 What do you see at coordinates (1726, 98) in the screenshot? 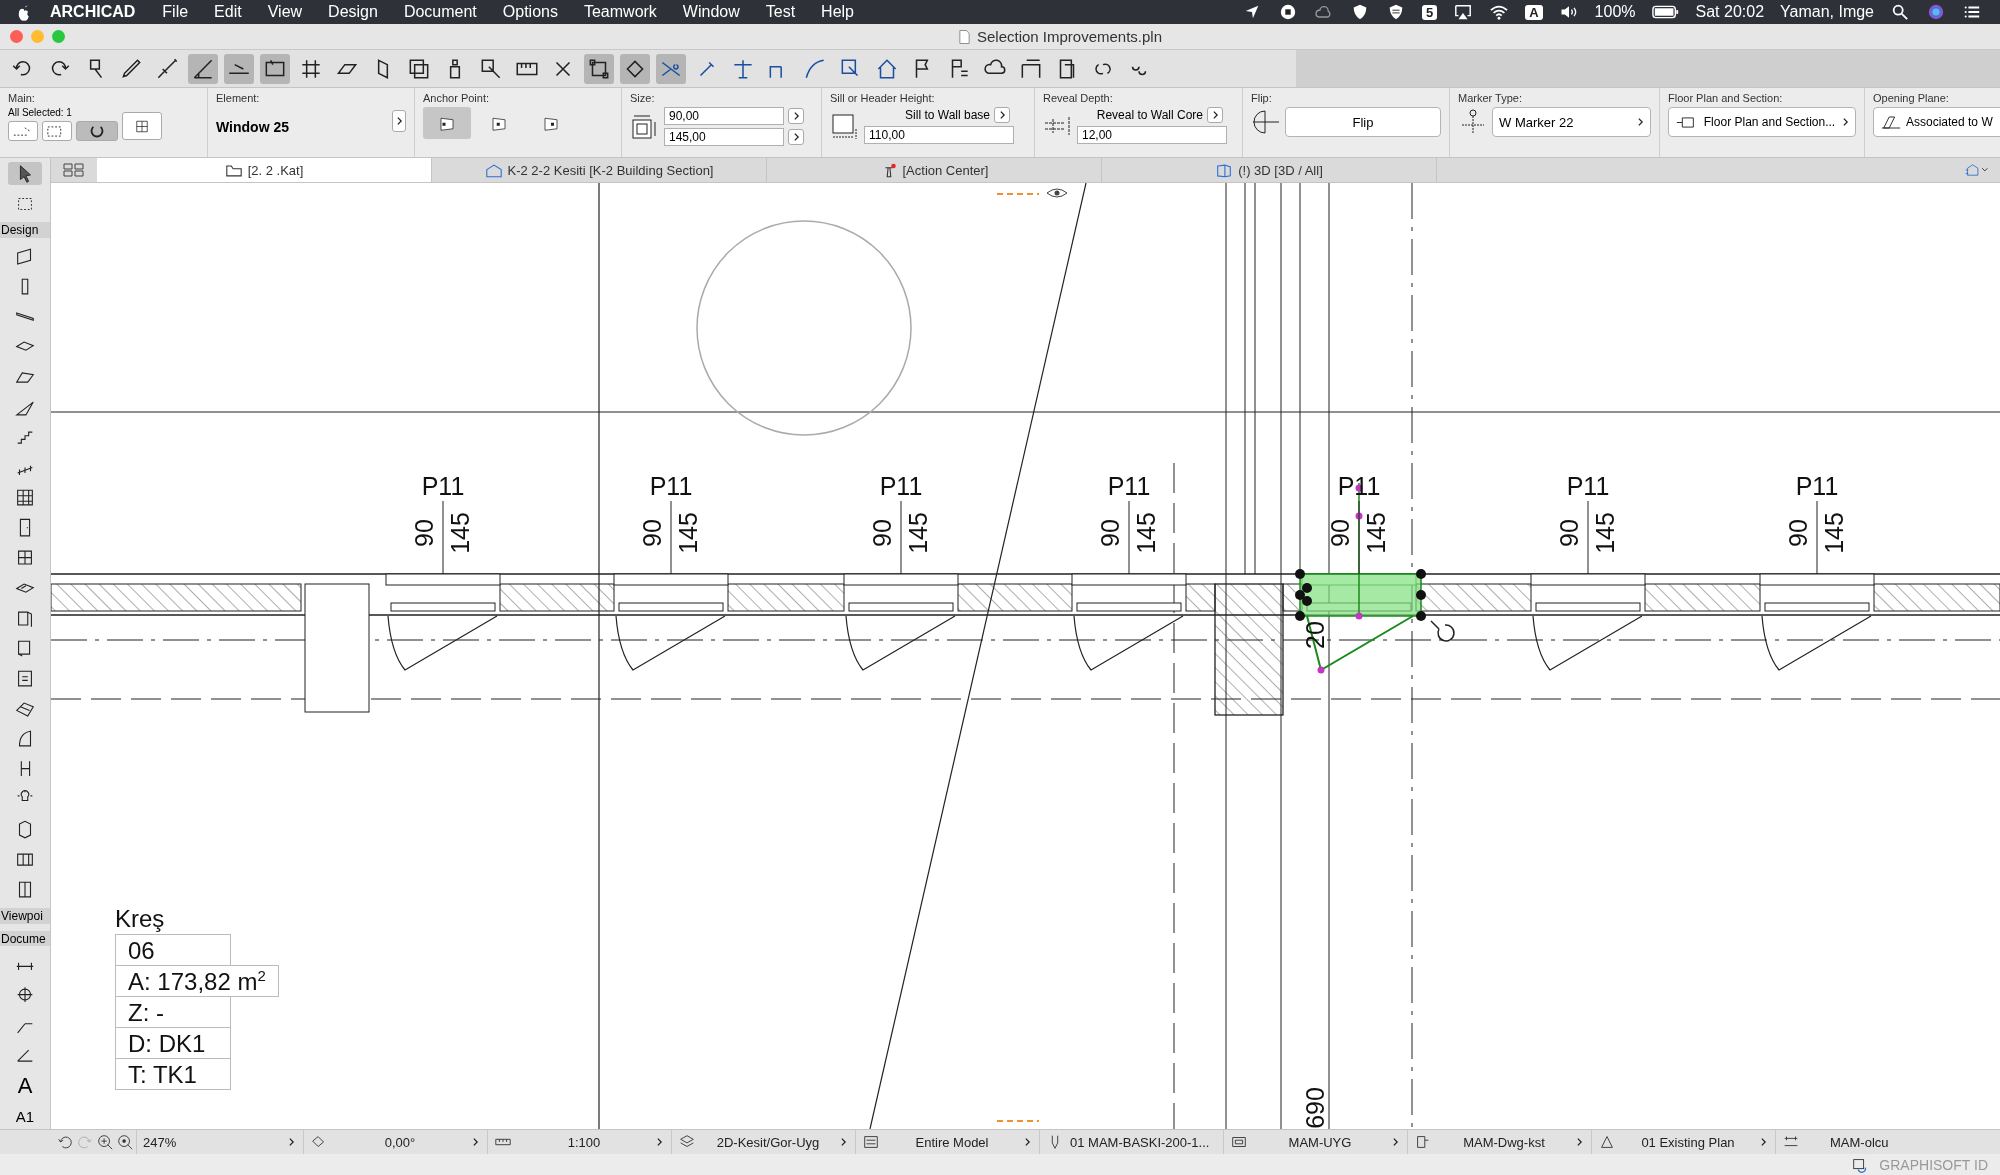
I see `section-label: Floor Plan and Section:` at bounding box center [1726, 98].